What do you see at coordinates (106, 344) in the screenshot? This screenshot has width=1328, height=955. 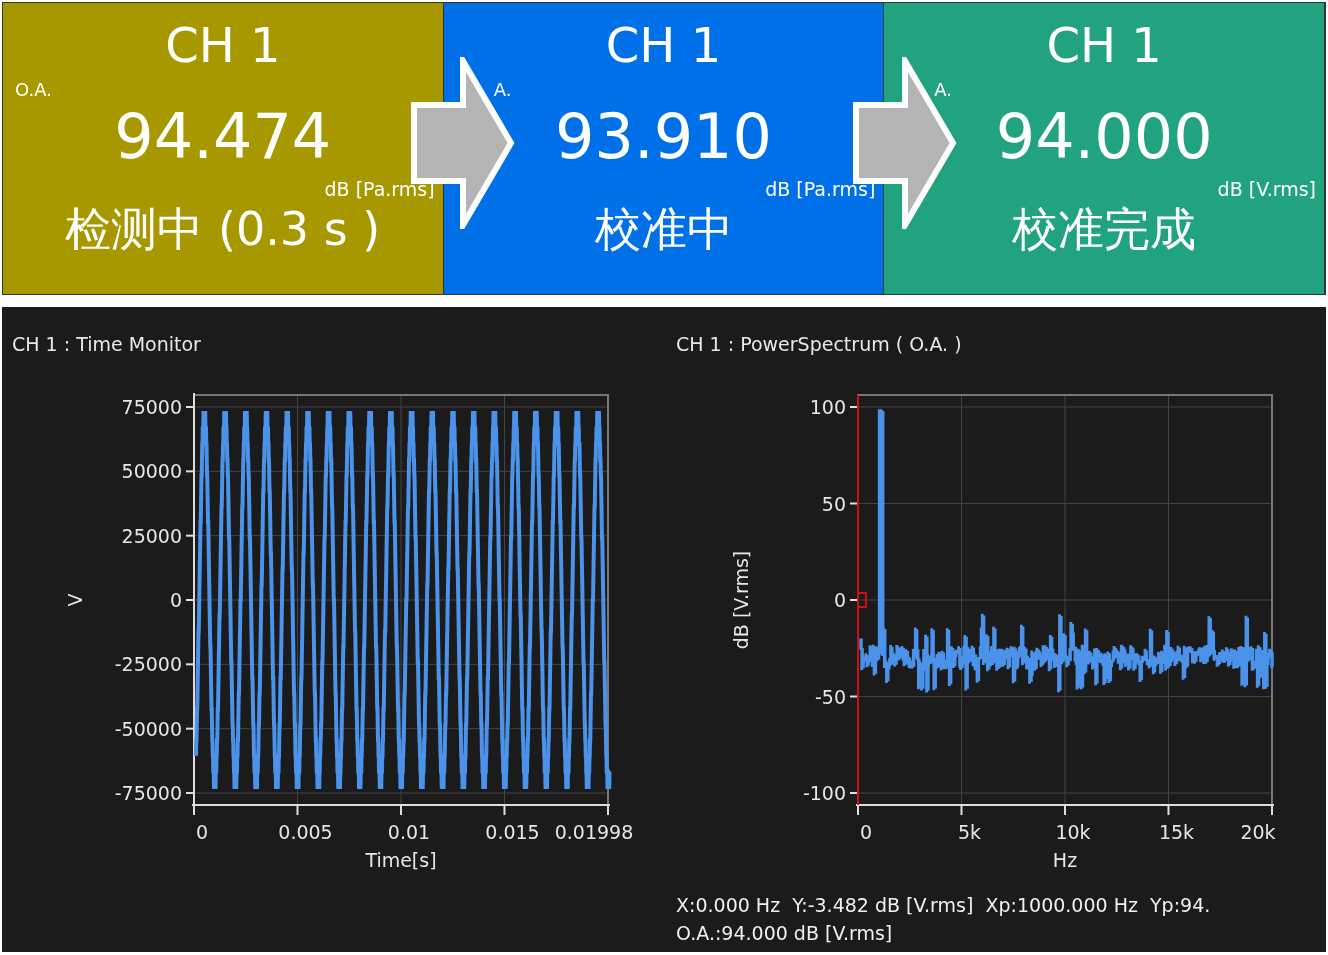 I see `chart-title: CH 1 : Time Monitor` at bounding box center [106, 344].